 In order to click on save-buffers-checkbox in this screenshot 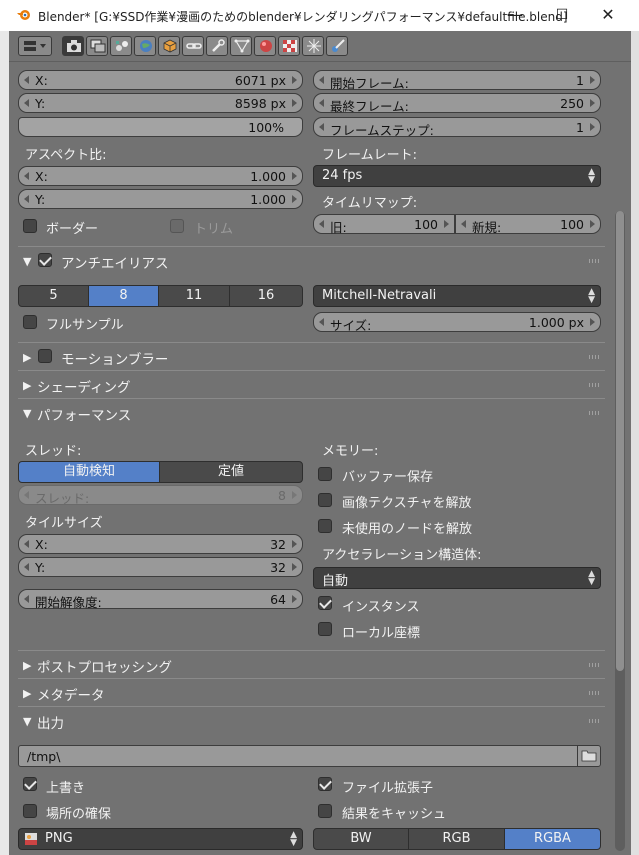, I will do `click(325, 474)`.